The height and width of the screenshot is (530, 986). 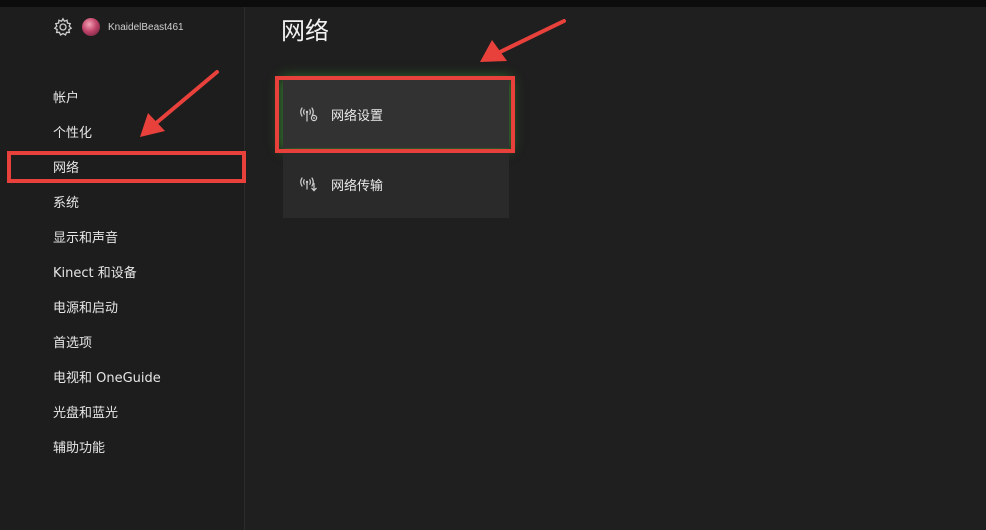 I want to click on profile-header: KnaidelBeast461, so click(x=118, y=27).